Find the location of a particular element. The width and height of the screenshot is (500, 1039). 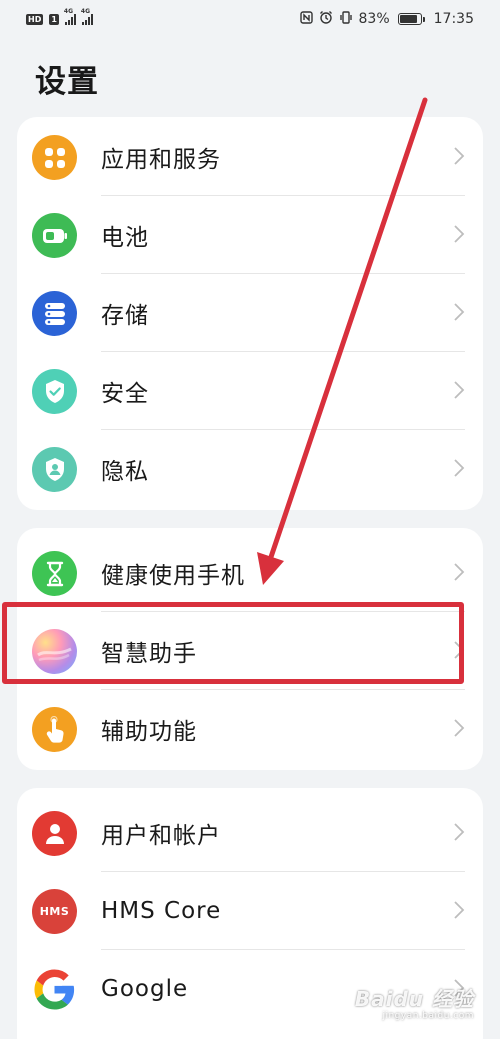

hms-icon: HMS is located at coordinates (54, 911).